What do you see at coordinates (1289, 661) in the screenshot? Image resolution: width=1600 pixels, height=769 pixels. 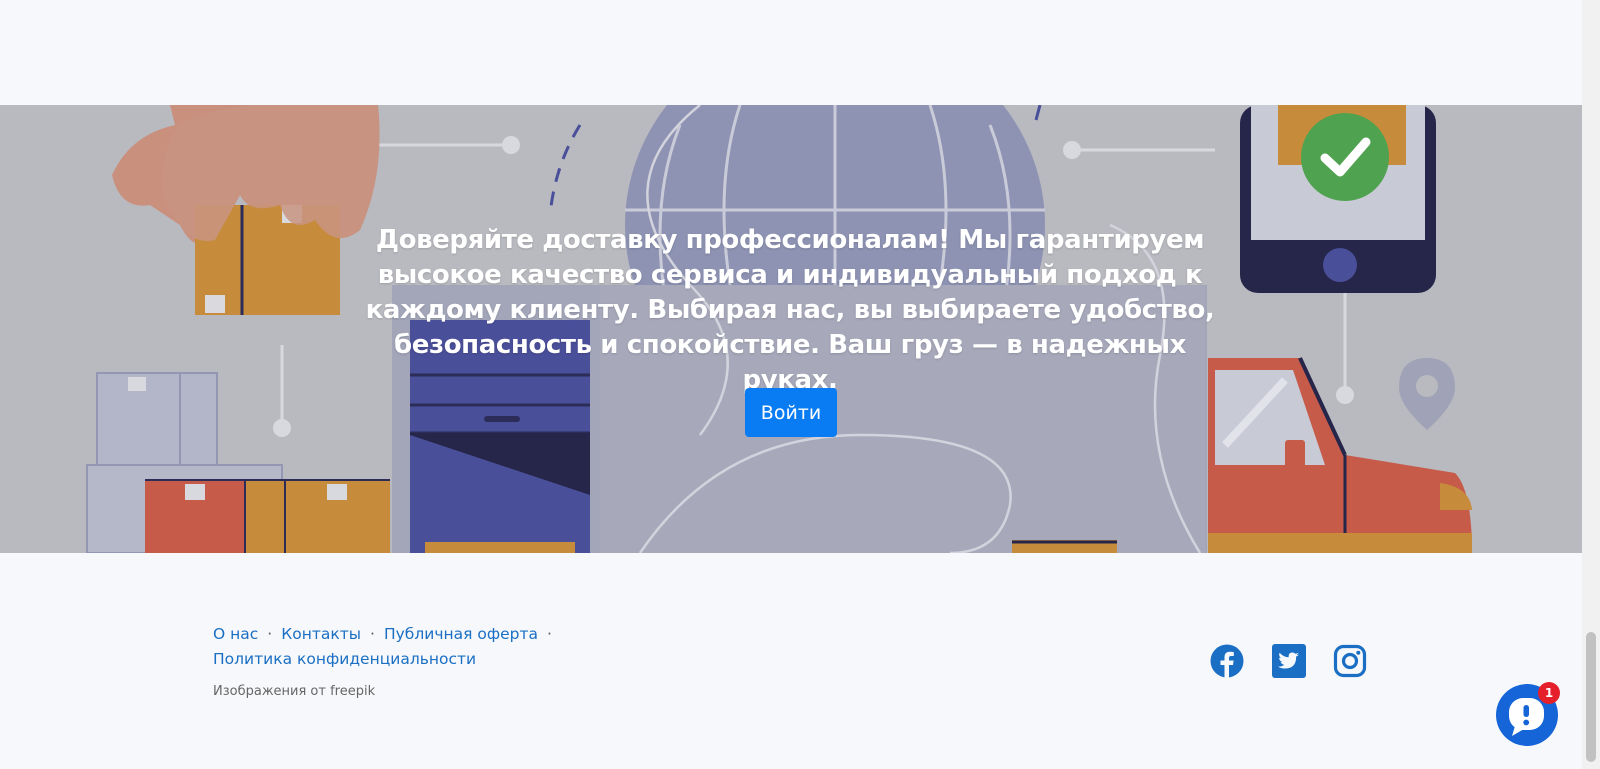 I see `twitter-icon` at bounding box center [1289, 661].